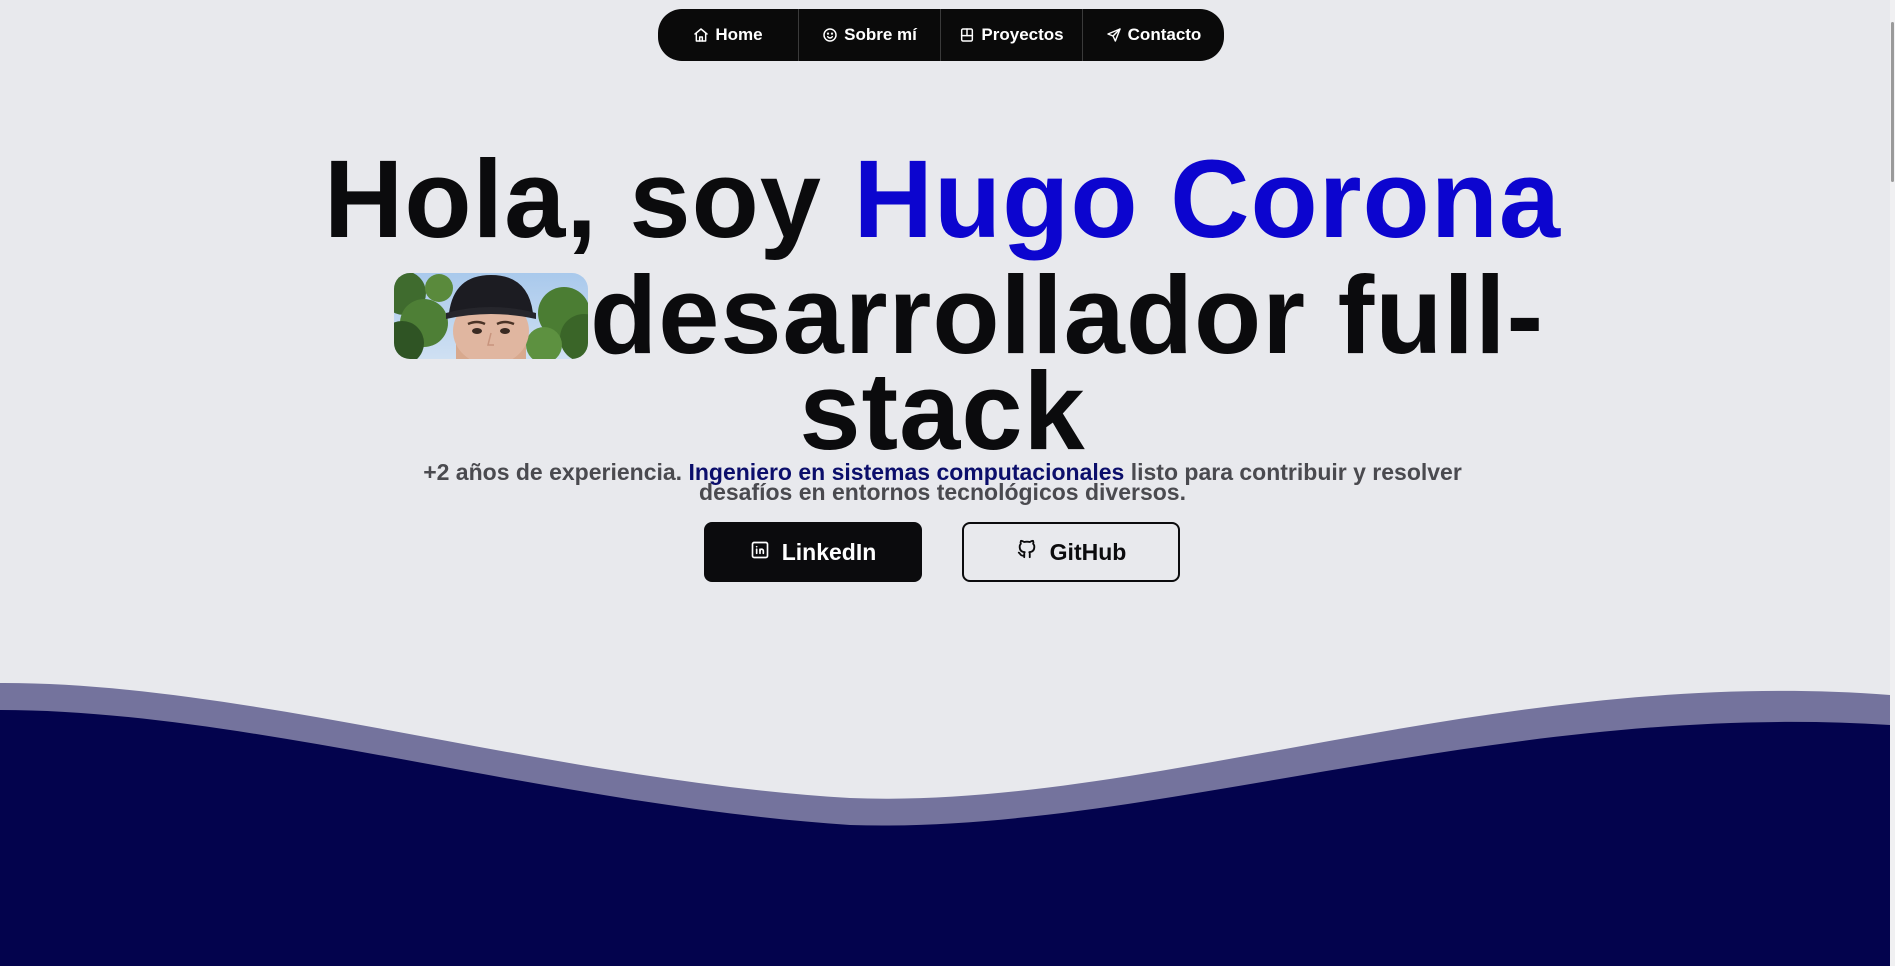 This screenshot has height=966, width=1895. What do you see at coordinates (1022, 34) in the screenshot?
I see `nav-item-label: Proyectos` at bounding box center [1022, 34].